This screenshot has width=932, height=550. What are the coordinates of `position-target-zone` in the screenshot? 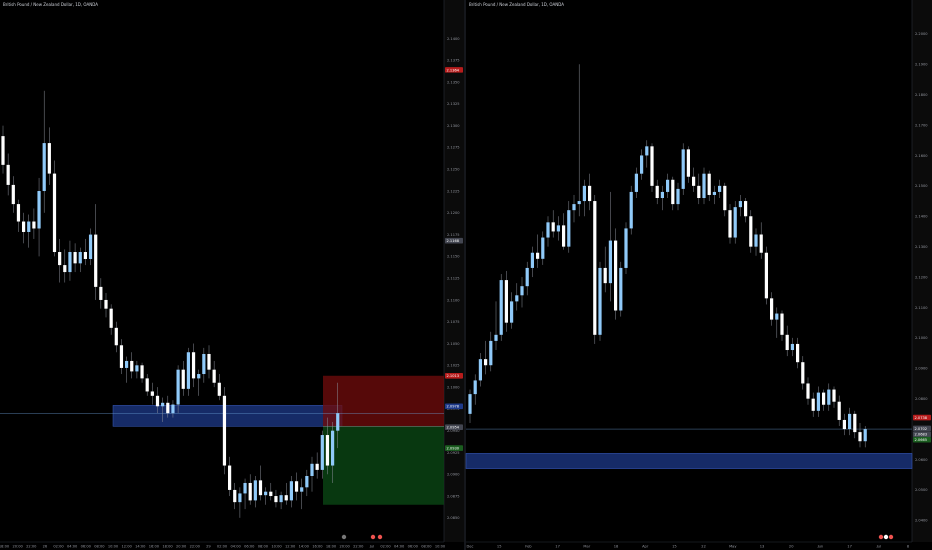 It's located at (383, 465).